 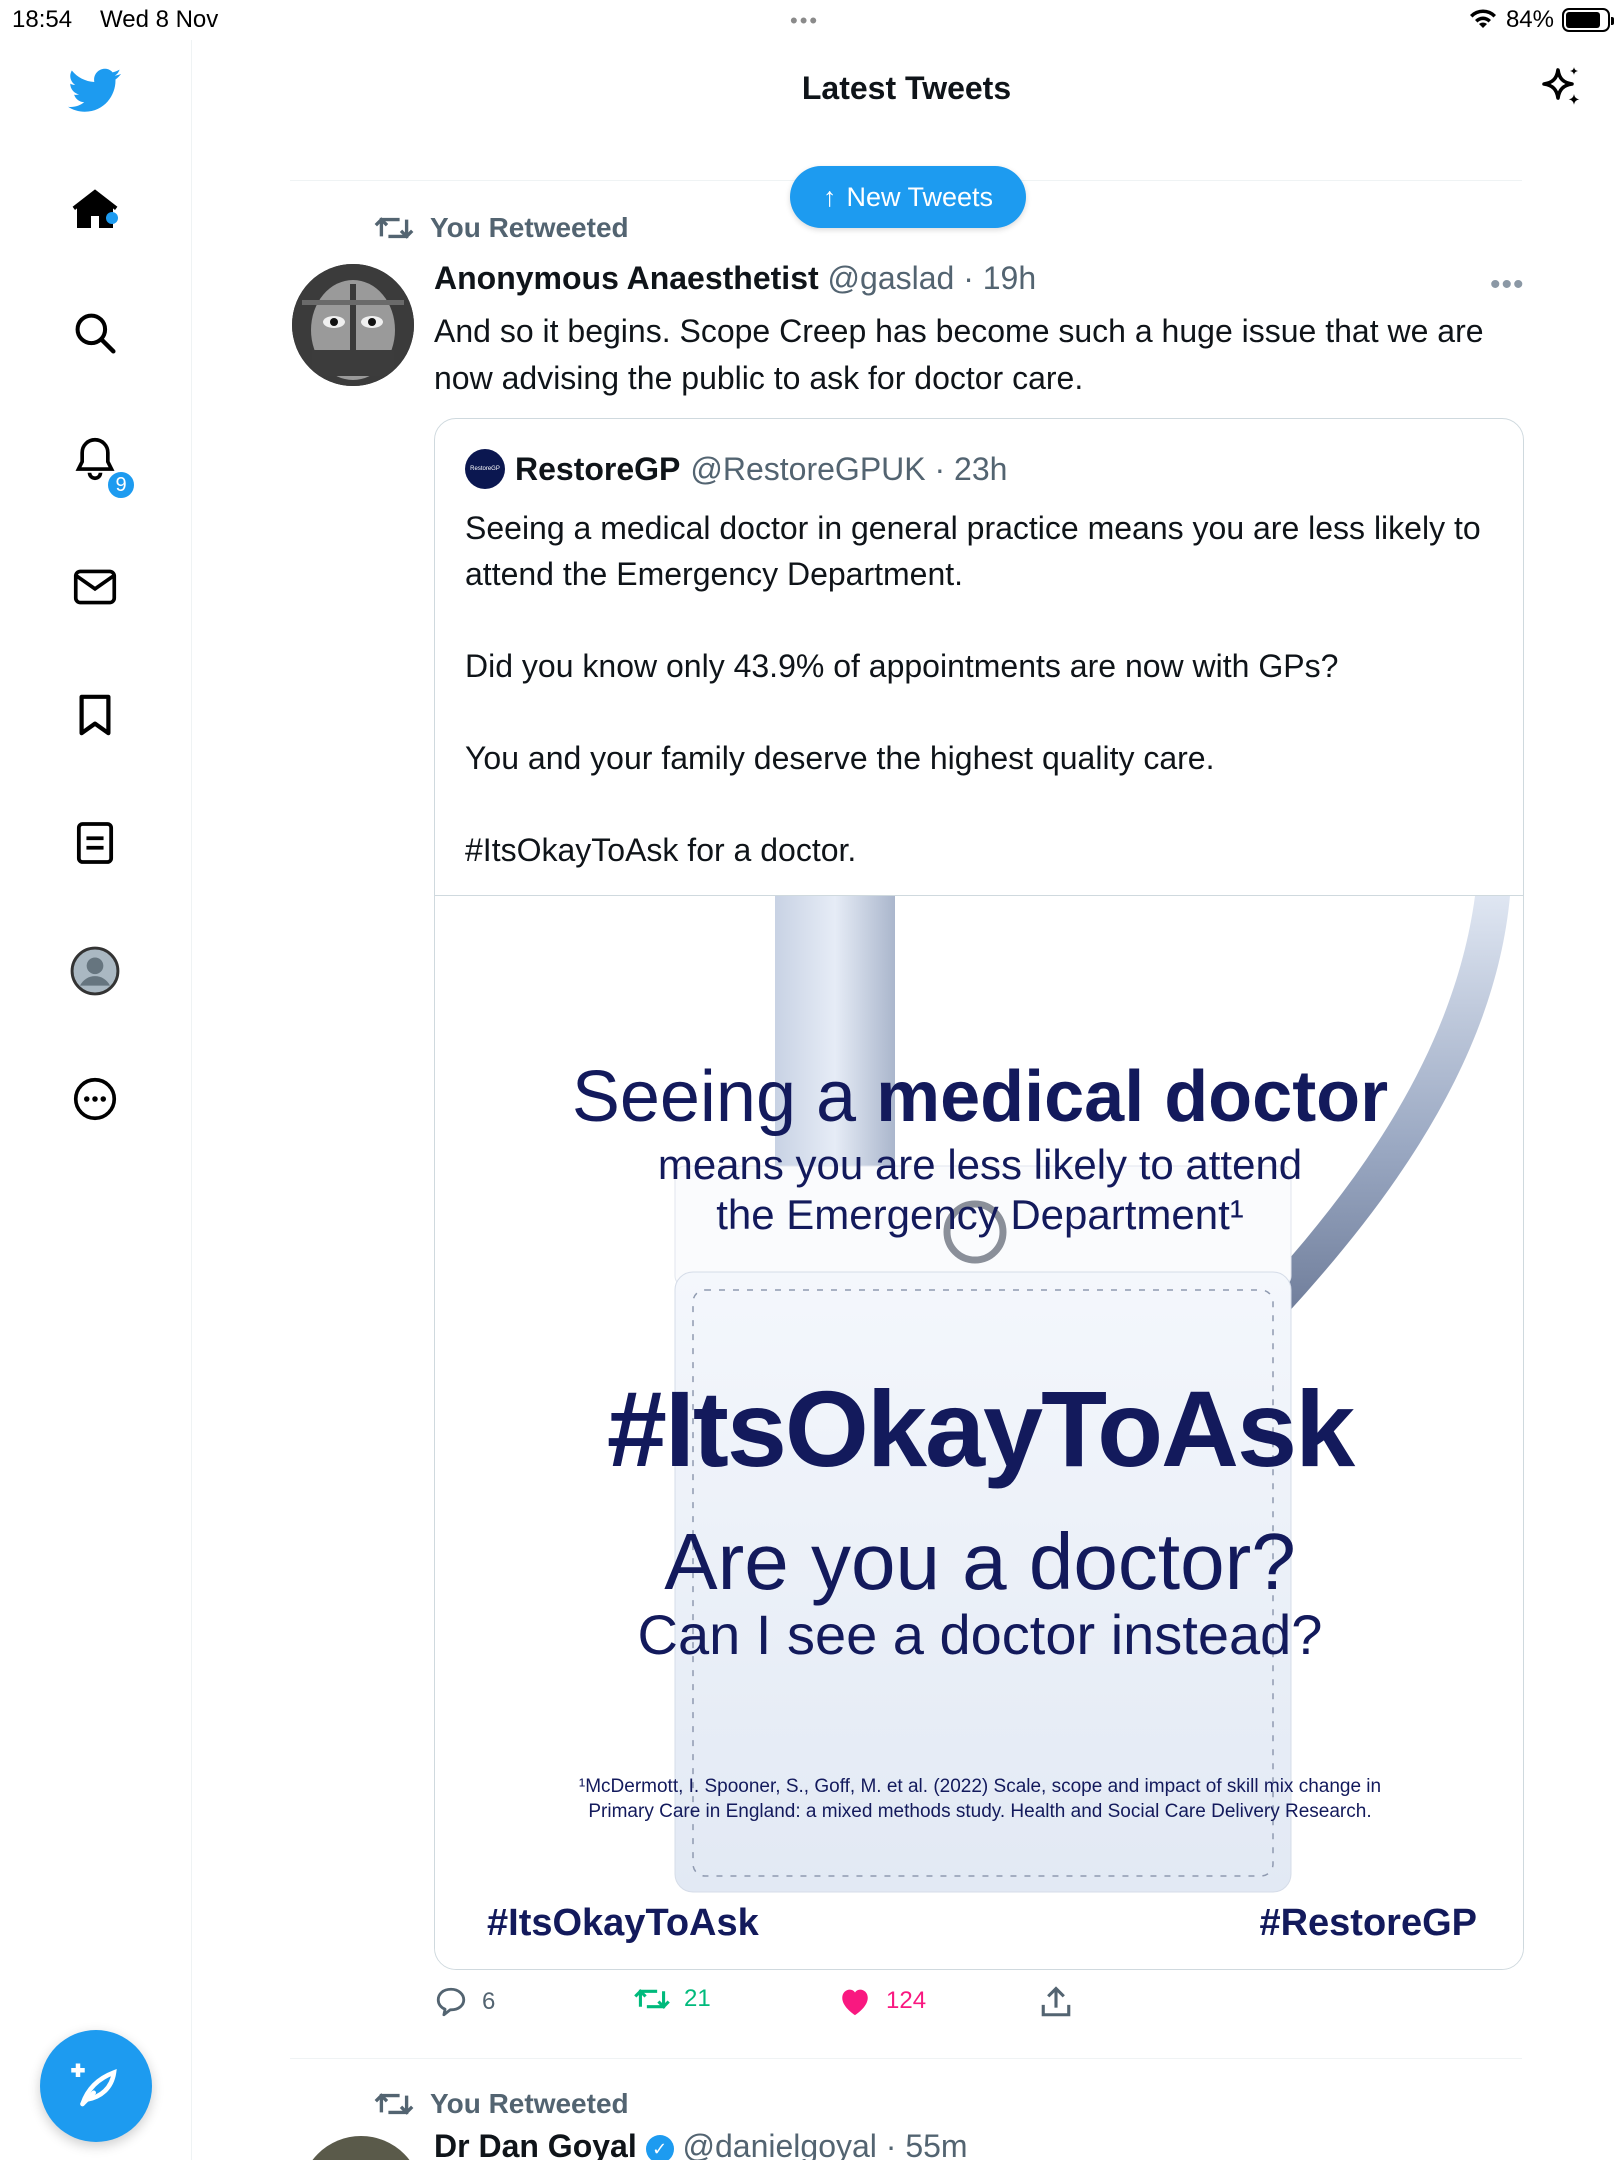 I want to click on poster-question-1: Are you a doctor?, so click(x=980, y=1561).